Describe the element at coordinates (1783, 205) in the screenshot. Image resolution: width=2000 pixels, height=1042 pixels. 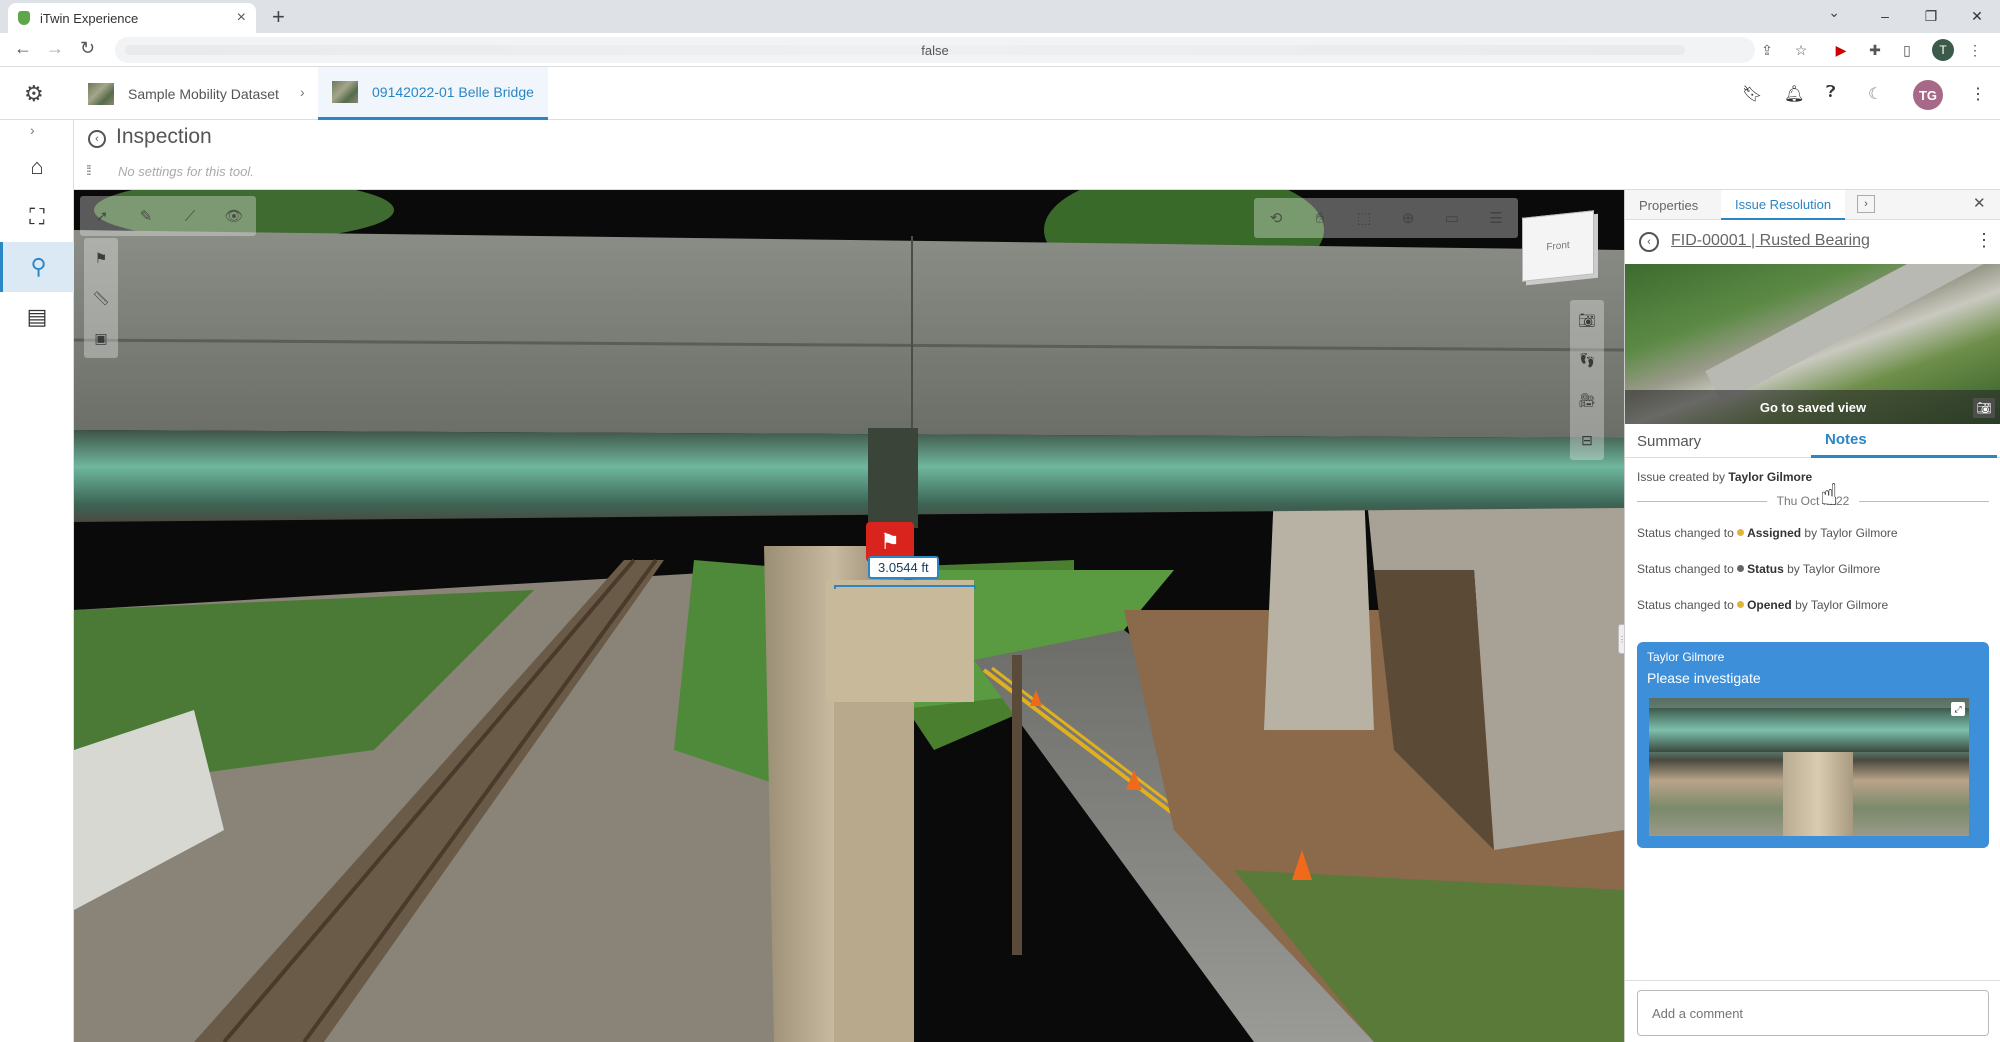
I see `tab-issue-resolution: Issue Resolution` at that location.